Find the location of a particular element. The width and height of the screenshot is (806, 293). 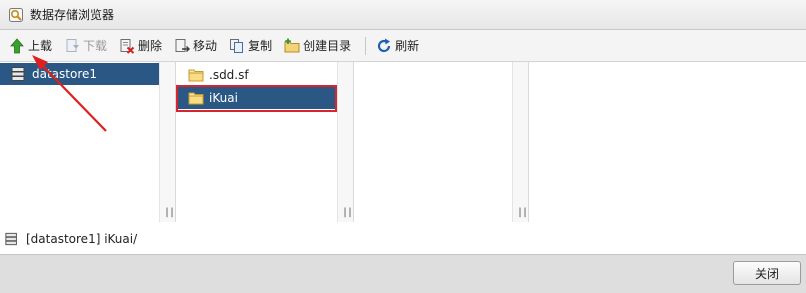

content-pane: ||| is located at coordinates (443, 142).